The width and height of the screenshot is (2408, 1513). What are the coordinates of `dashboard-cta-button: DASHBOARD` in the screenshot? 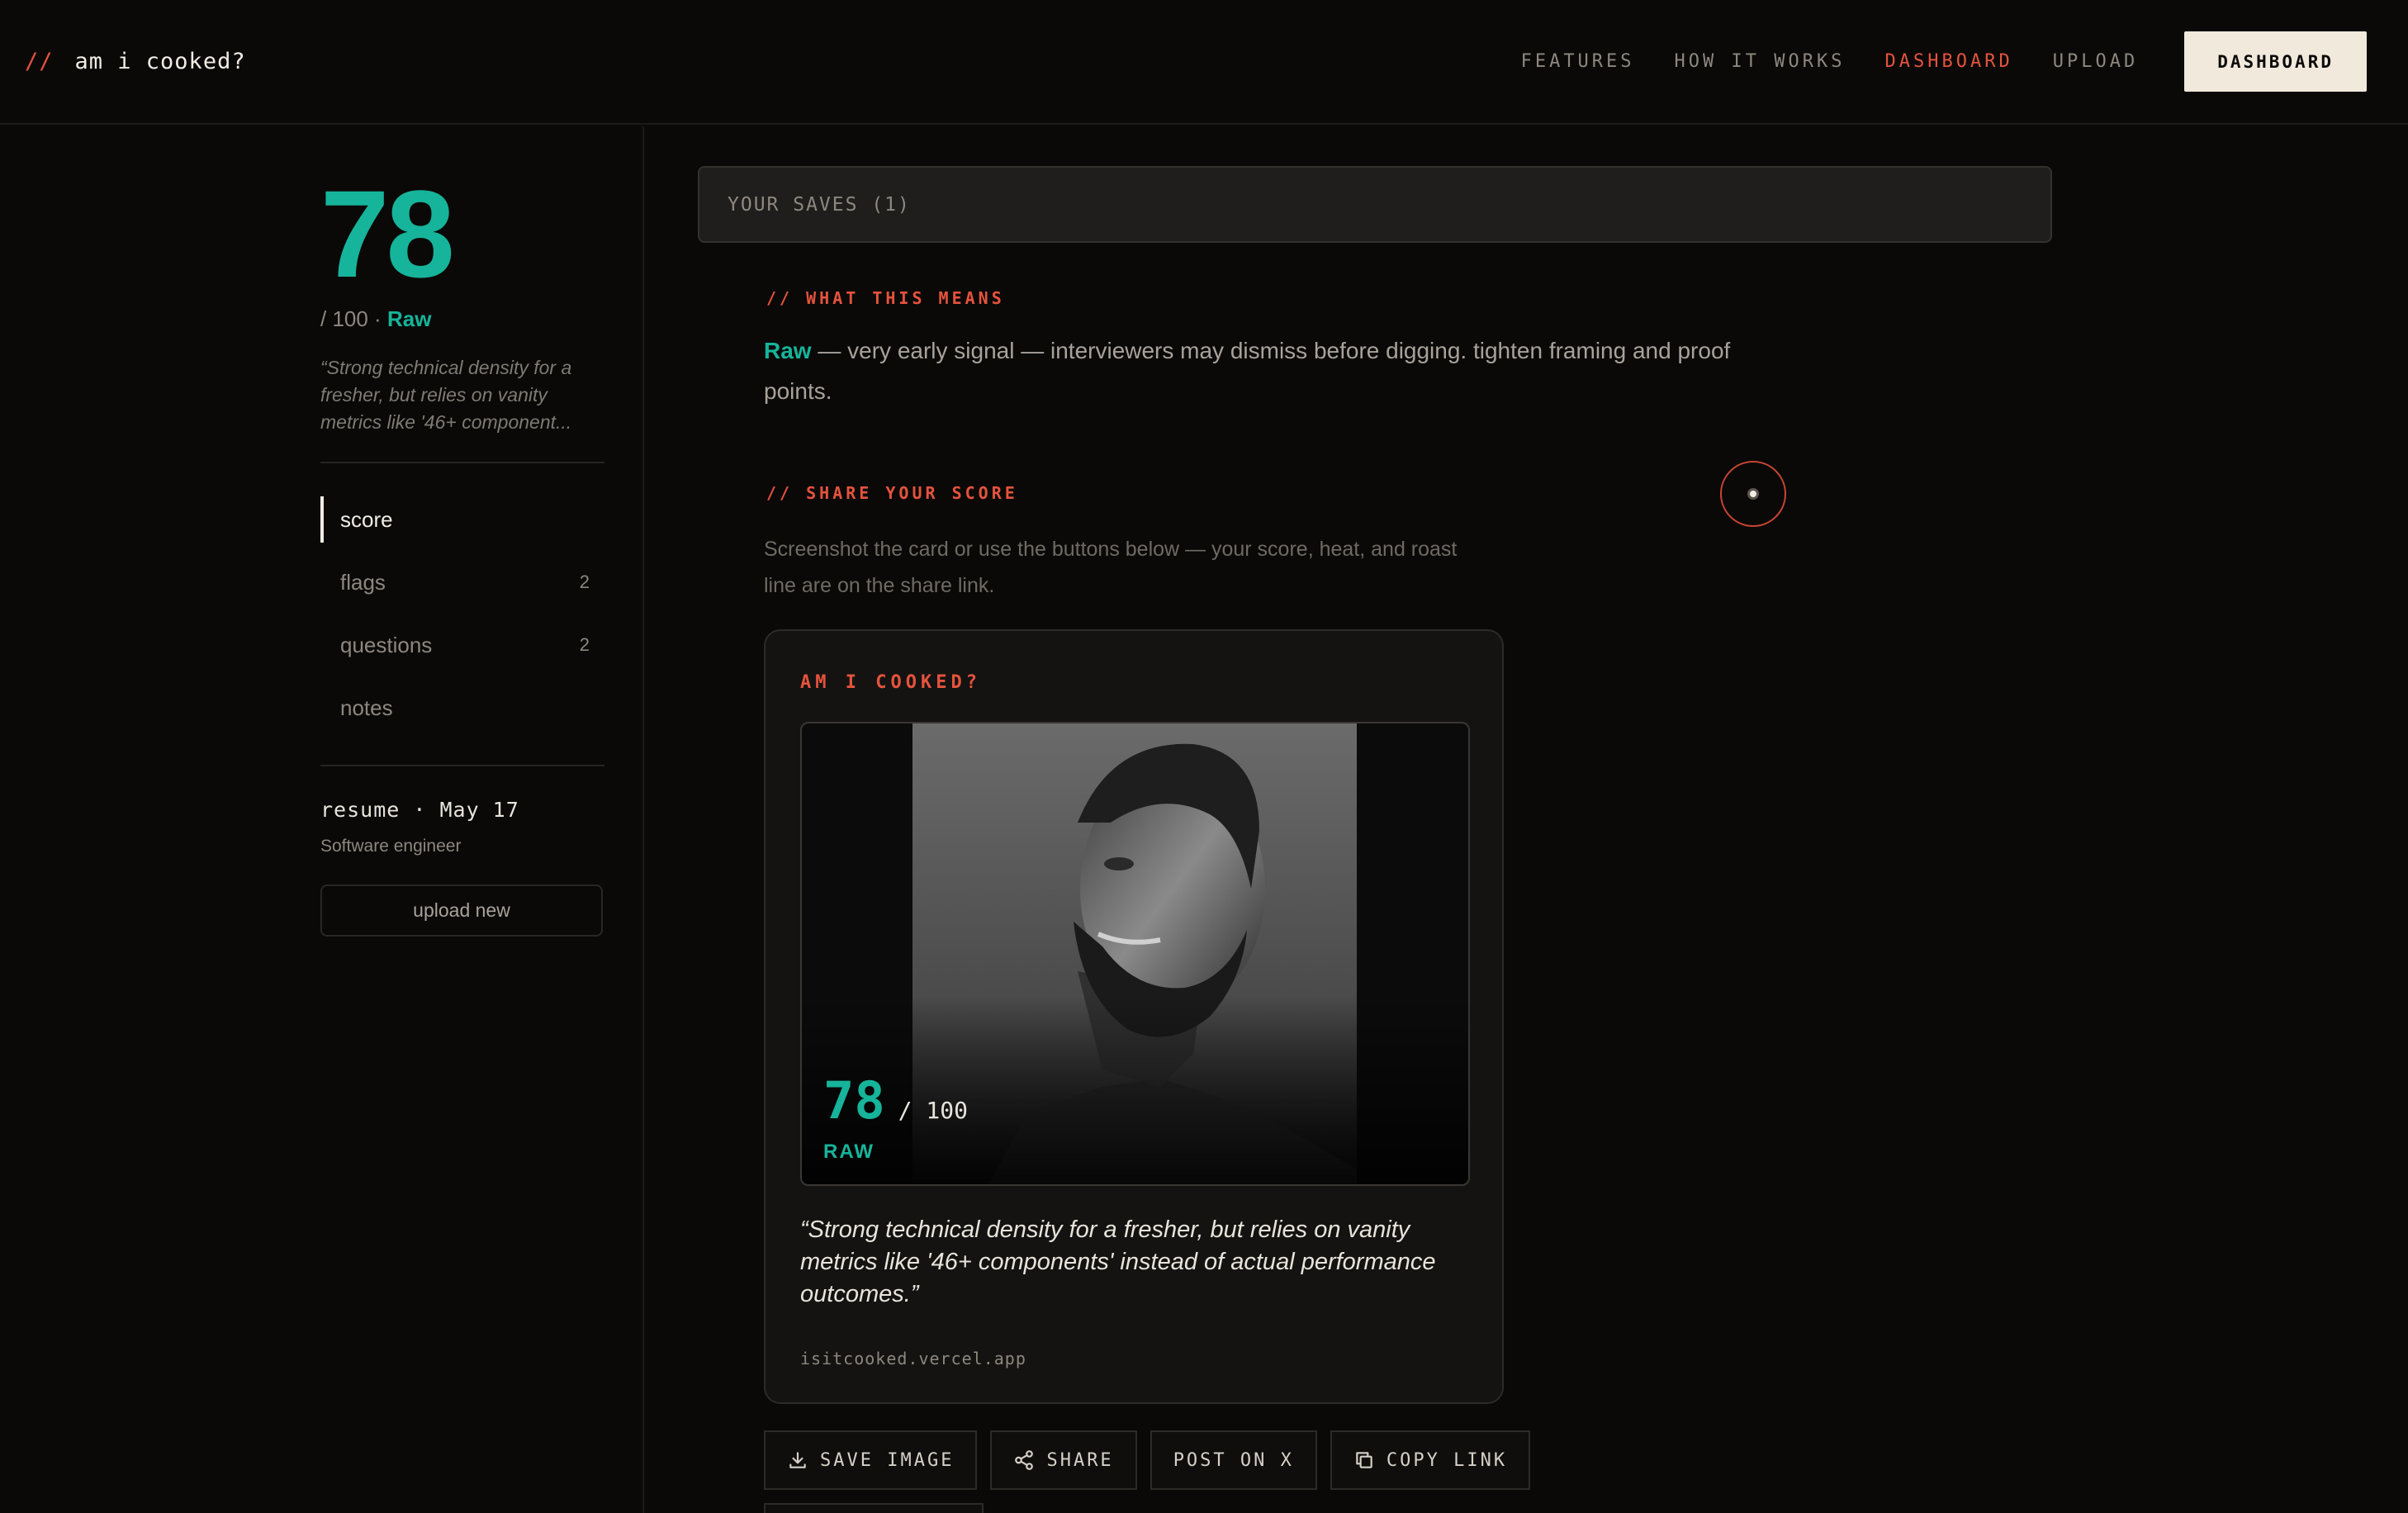 It's located at (2275, 62).